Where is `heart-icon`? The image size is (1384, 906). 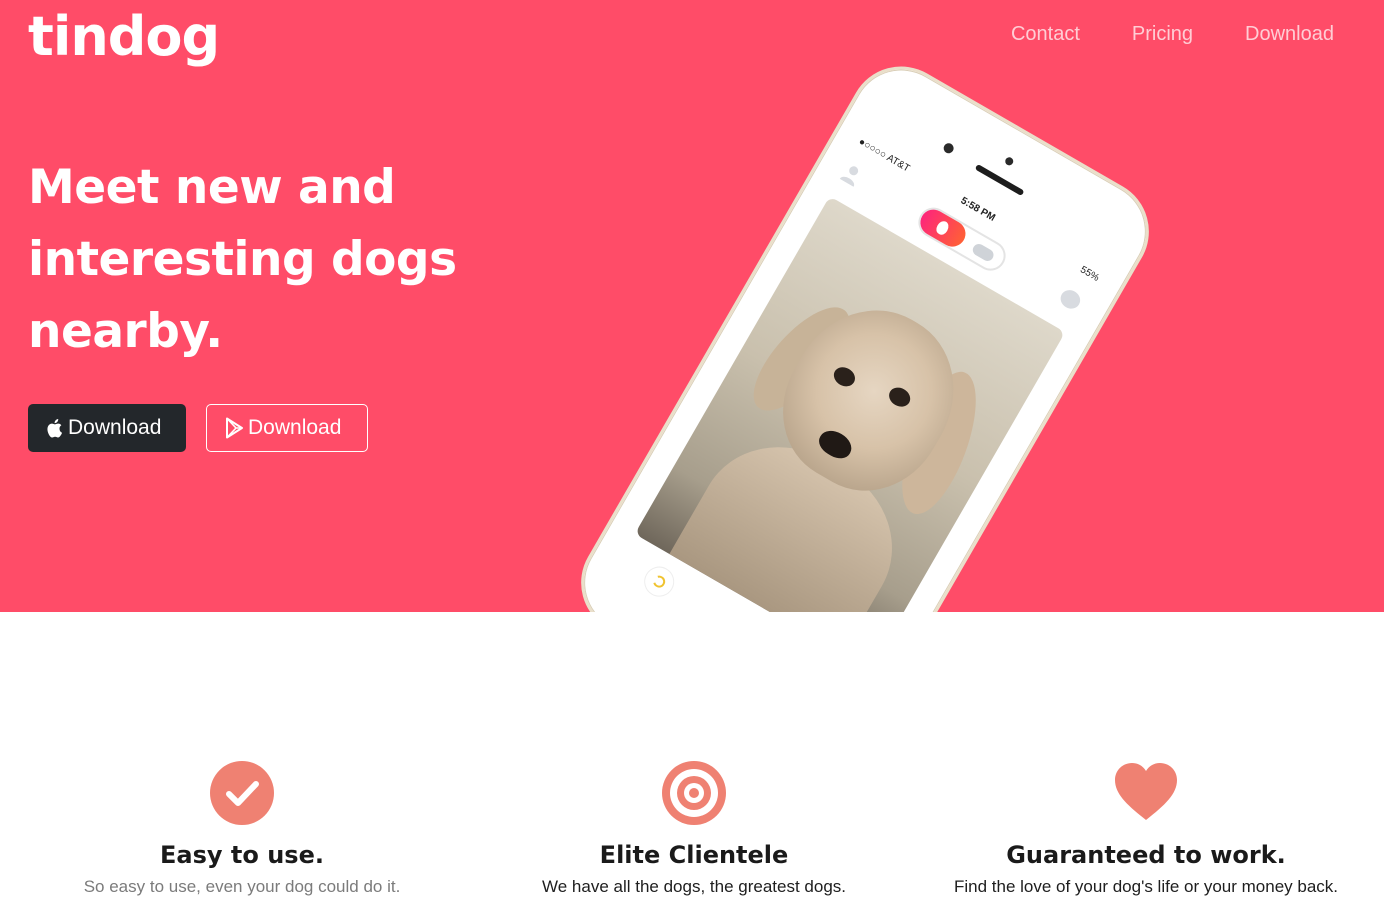
heart-icon is located at coordinates (1146, 793).